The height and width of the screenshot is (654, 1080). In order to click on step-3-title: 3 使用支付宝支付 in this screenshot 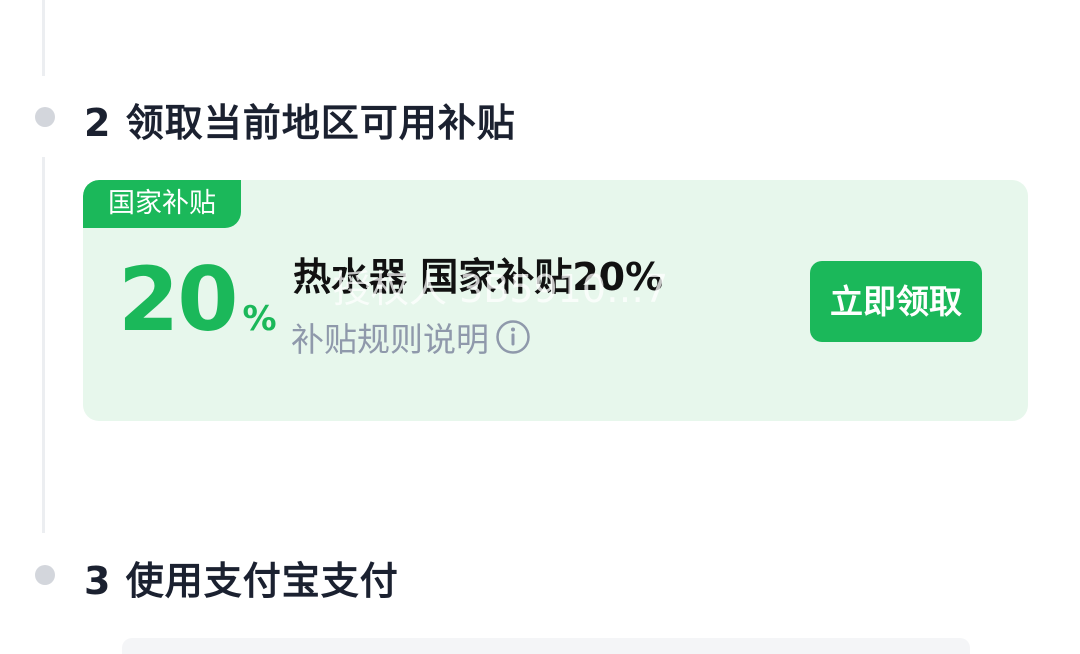, I will do `click(241, 577)`.